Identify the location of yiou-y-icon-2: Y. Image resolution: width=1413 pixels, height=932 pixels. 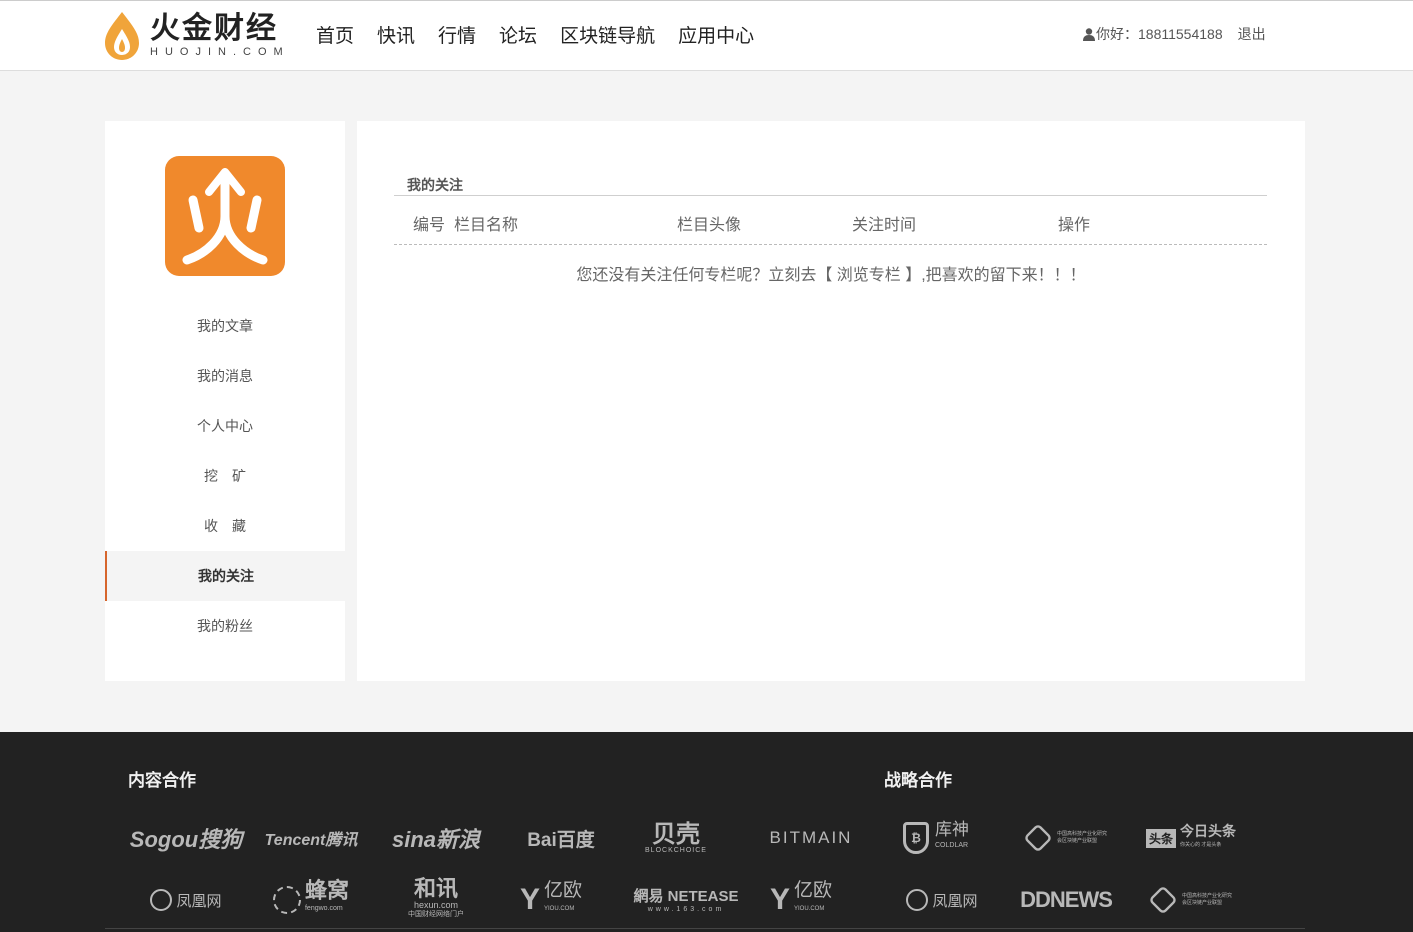
(779, 899).